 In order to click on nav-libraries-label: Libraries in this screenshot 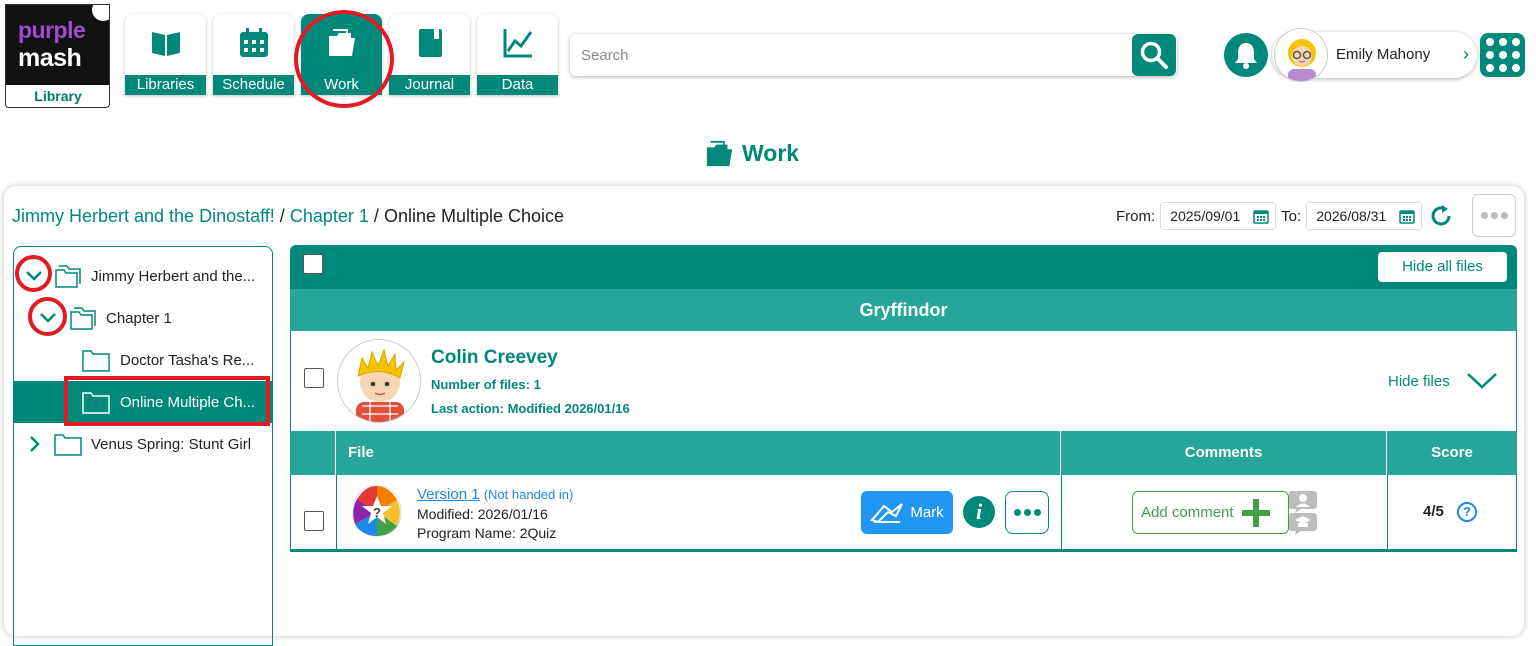, I will do `click(165, 85)`.